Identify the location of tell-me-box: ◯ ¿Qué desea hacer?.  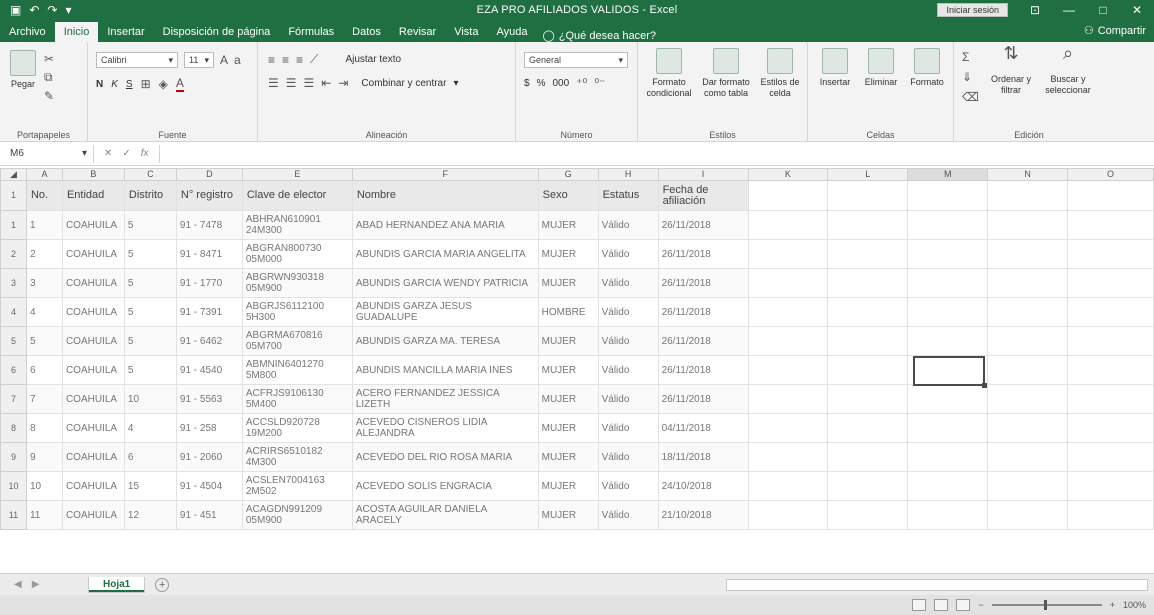
(596, 36).